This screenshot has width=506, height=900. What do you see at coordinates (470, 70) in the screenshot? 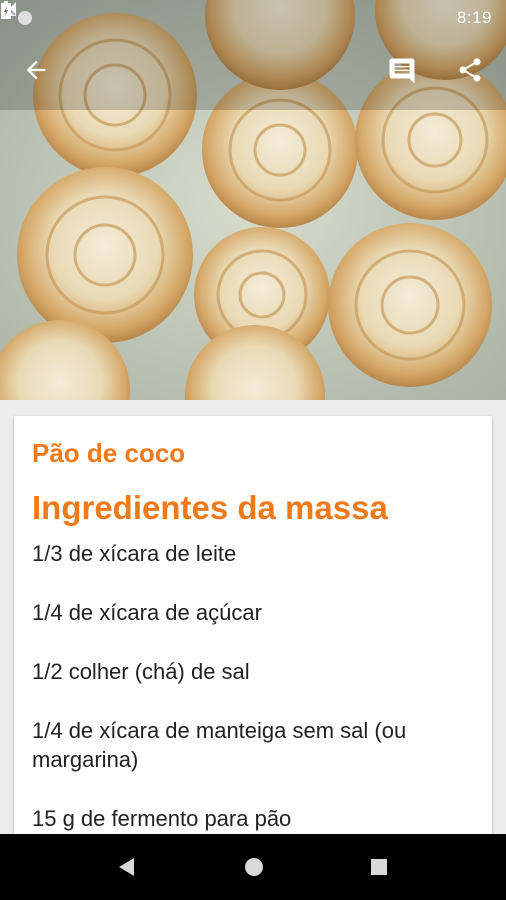
I see `share-icon` at bounding box center [470, 70].